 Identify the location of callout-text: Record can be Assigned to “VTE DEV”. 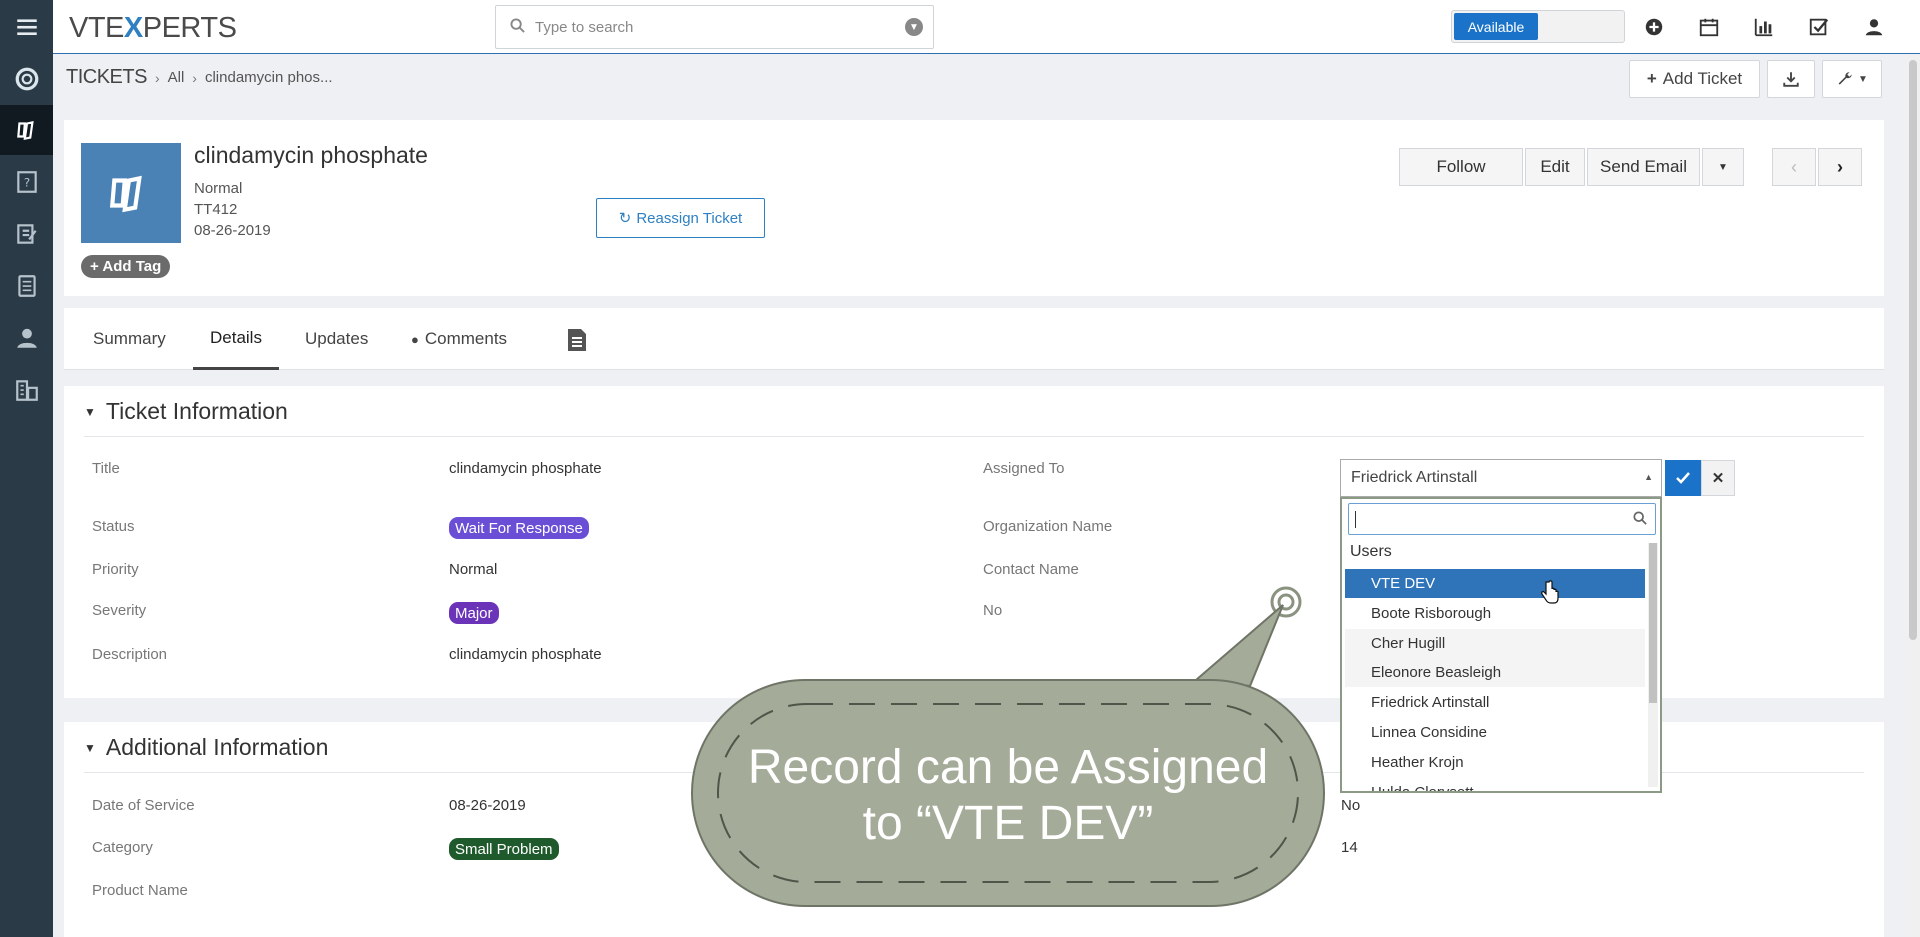
(1008, 795).